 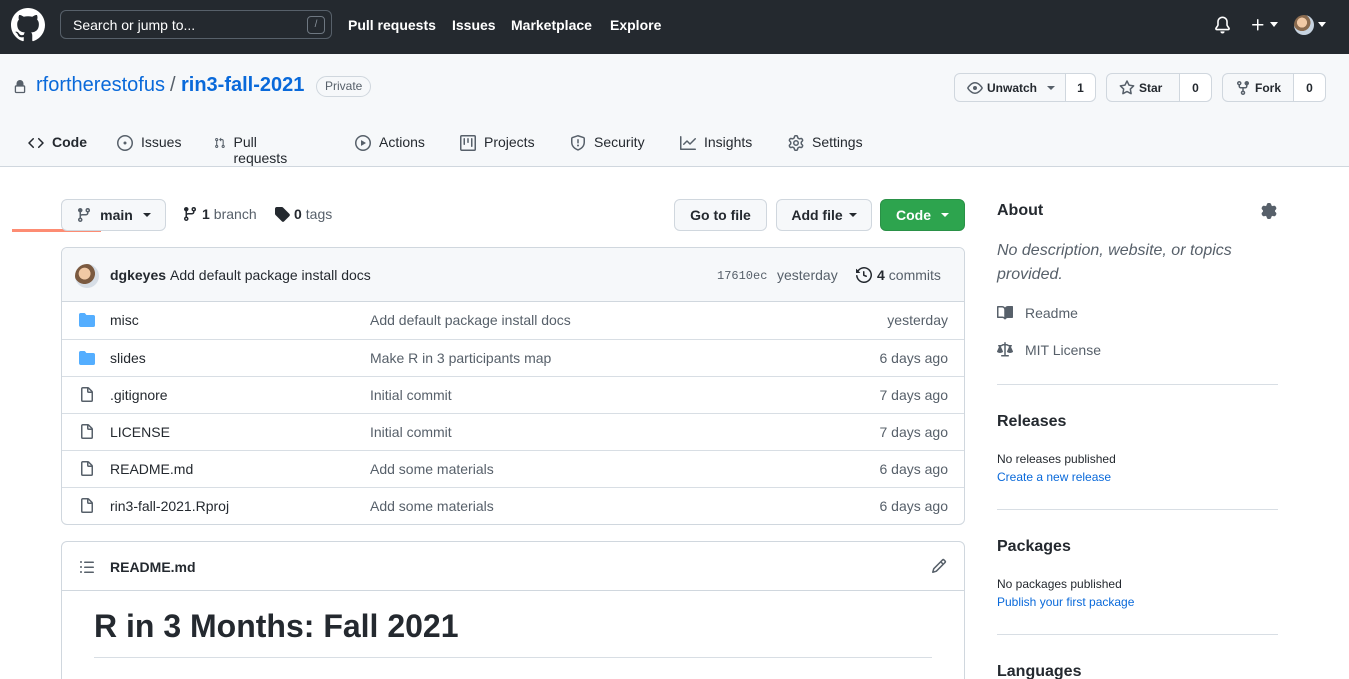 What do you see at coordinates (149, 143) in the screenshot?
I see `tab-issues: Issues` at bounding box center [149, 143].